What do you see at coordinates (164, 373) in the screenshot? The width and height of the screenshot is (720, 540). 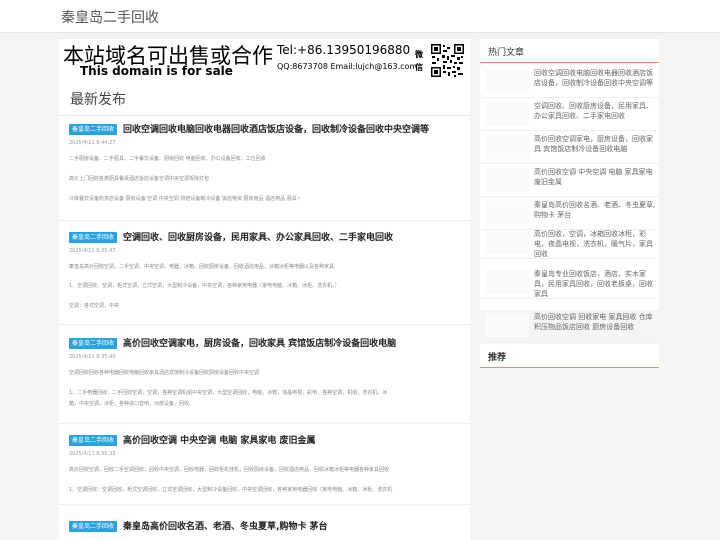 I see `article-excerpt-line: 空调回收回收各种电器回收电脑回收家具酒店宾馆制冷设备回收厨房设备回收中央空调` at bounding box center [164, 373].